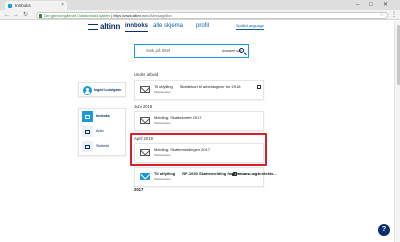 The image size is (400, 242). I want to click on search-icon, so click(241, 50).